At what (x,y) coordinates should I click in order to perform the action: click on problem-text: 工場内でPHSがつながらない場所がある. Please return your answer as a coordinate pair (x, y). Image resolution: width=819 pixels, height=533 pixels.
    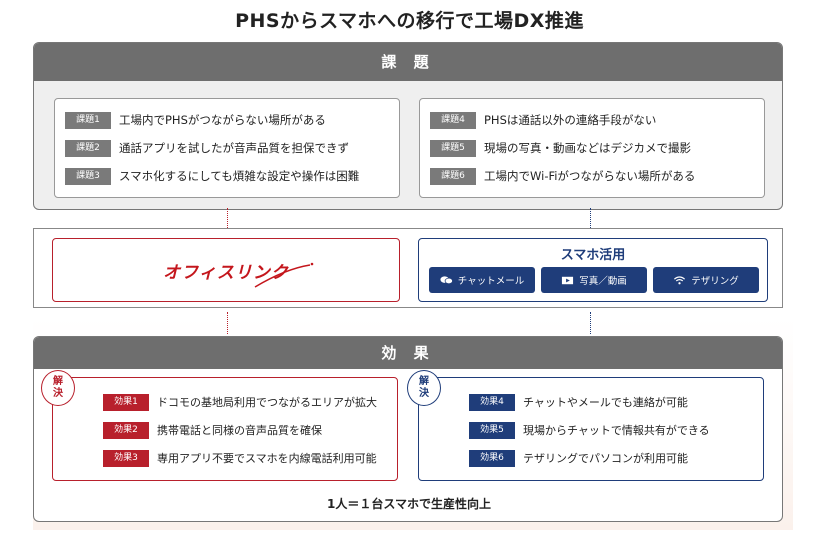
    Looking at the image, I should click on (222, 120).